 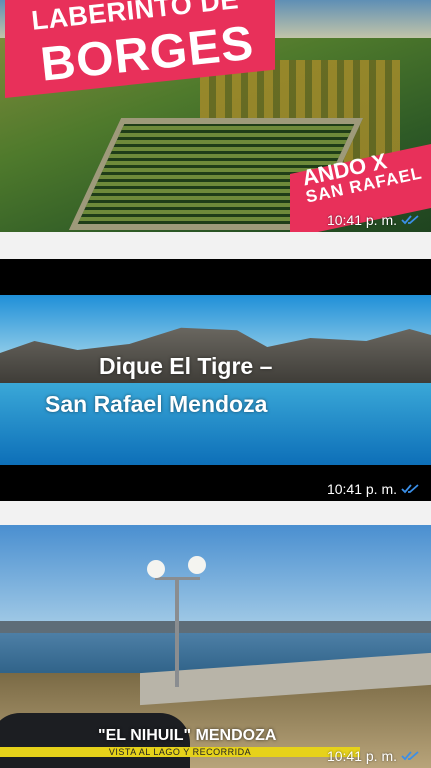 What do you see at coordinates (156, 404) in the screenshot?
I see `caption-line2: San Rafael Mendoza` at bounding box center [156, 404].